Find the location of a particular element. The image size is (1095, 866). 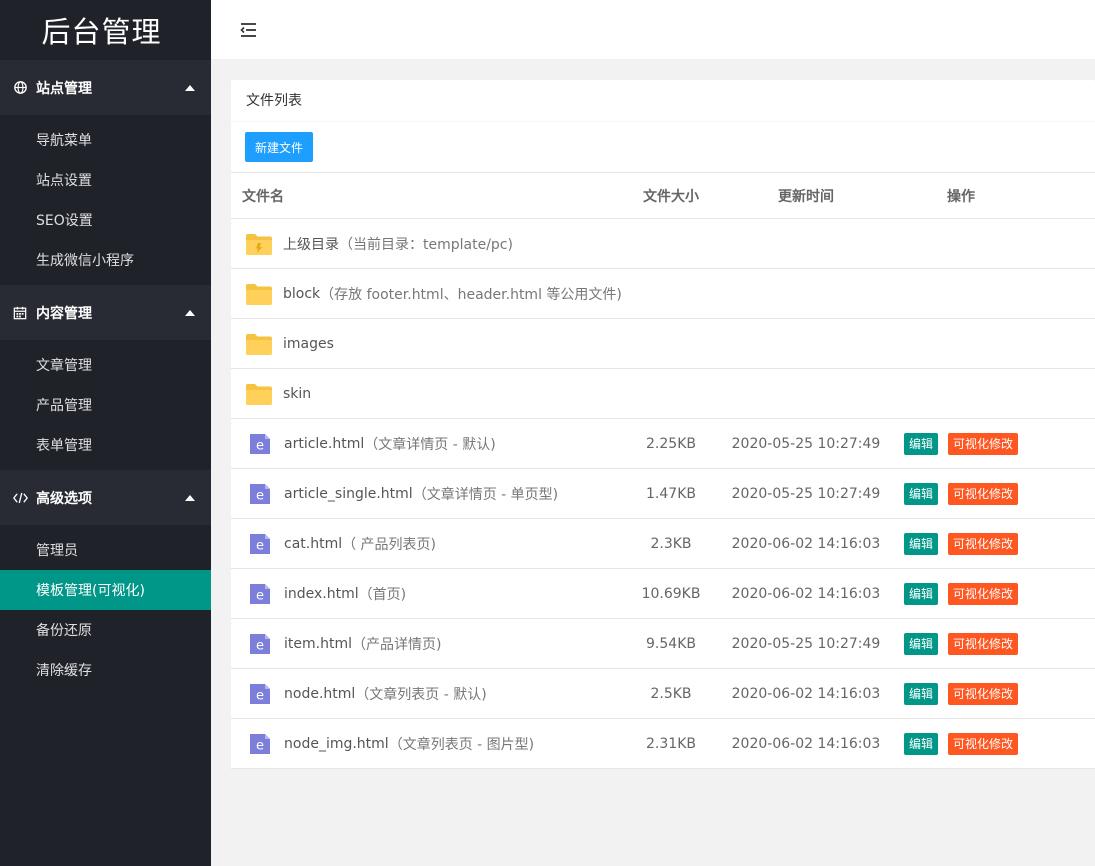

sidebar-item-seo: SEO设置 is located at coordinates (105, 220).